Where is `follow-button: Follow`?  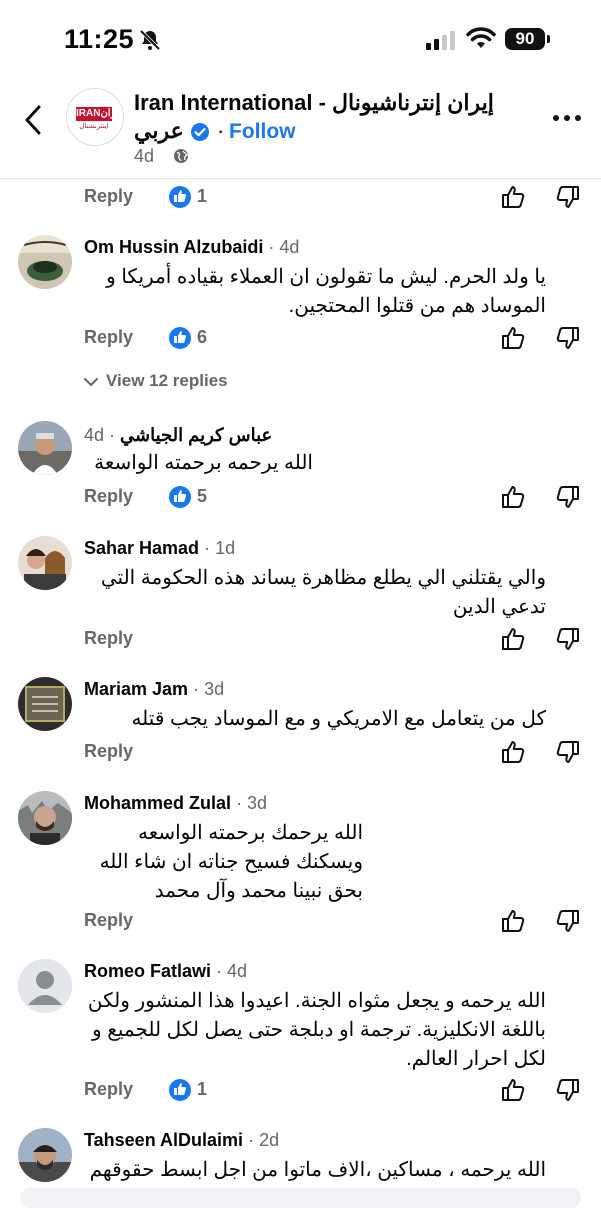
follow-button: Follow is located at coordinates (262, 132).